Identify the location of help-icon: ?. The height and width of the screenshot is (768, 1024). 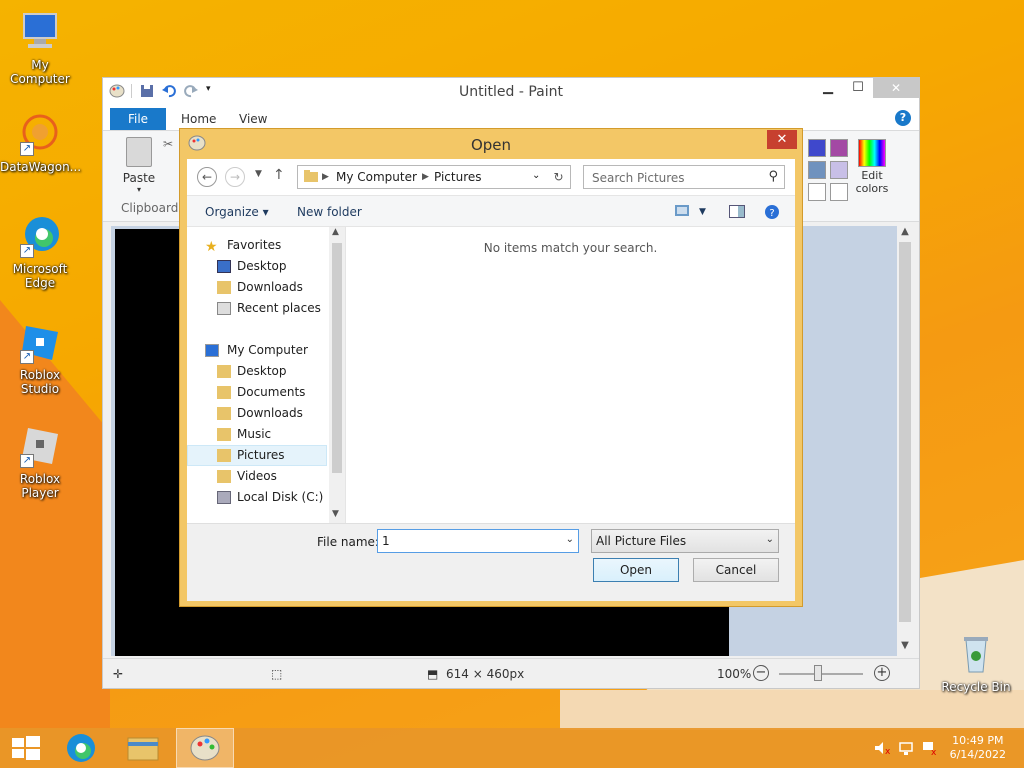
(772, 213).